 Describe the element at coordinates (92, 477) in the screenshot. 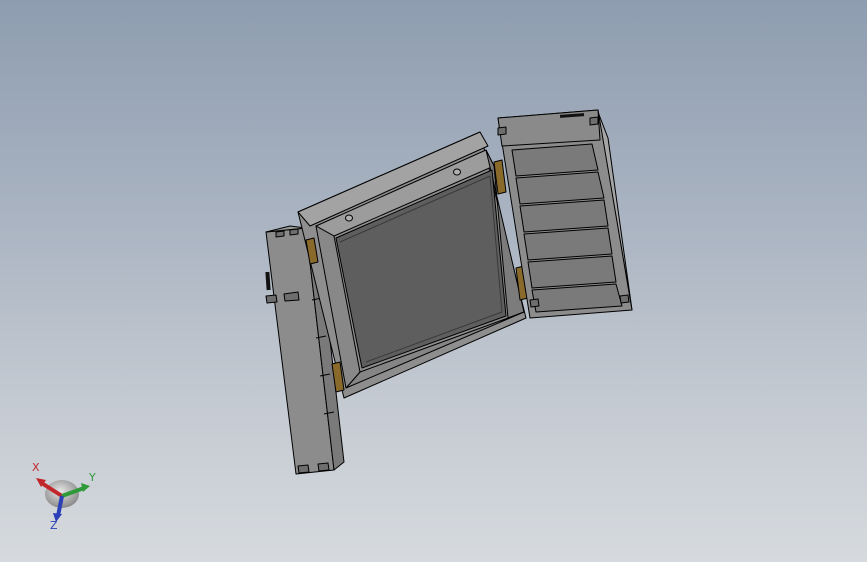

I see `y-axis-label: Y` at that location.